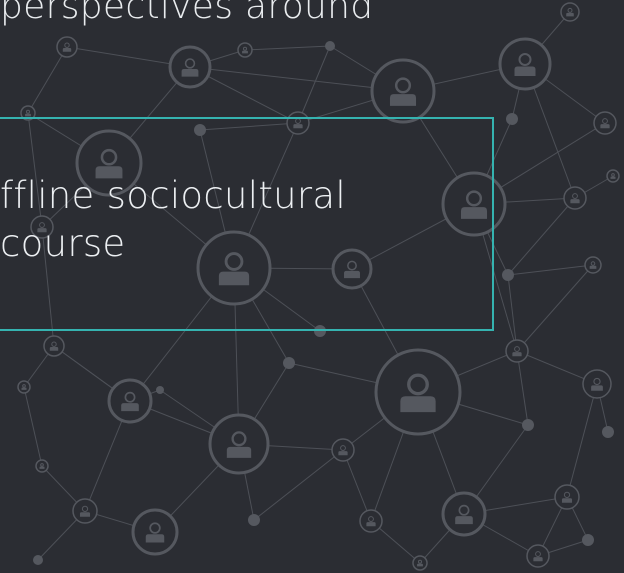 The image size is (624, 573). Describe the element at coordinates (187, 13) in the screenshot. I see `slide-text-top: perspectives around` at that location.